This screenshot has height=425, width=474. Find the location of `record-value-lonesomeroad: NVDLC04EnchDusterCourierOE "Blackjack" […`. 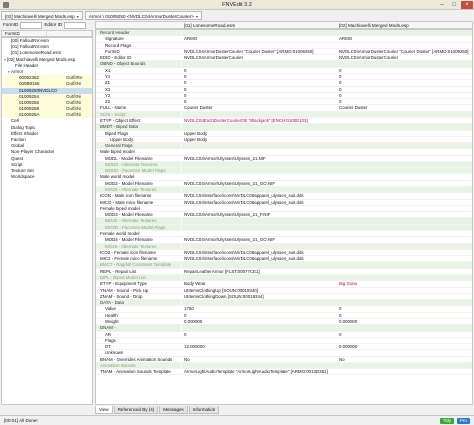

record-value-lonesomeroad: NVDLC04EnchDusterCourierOE "Blackjack" [… is located at coordinates (259, 120).